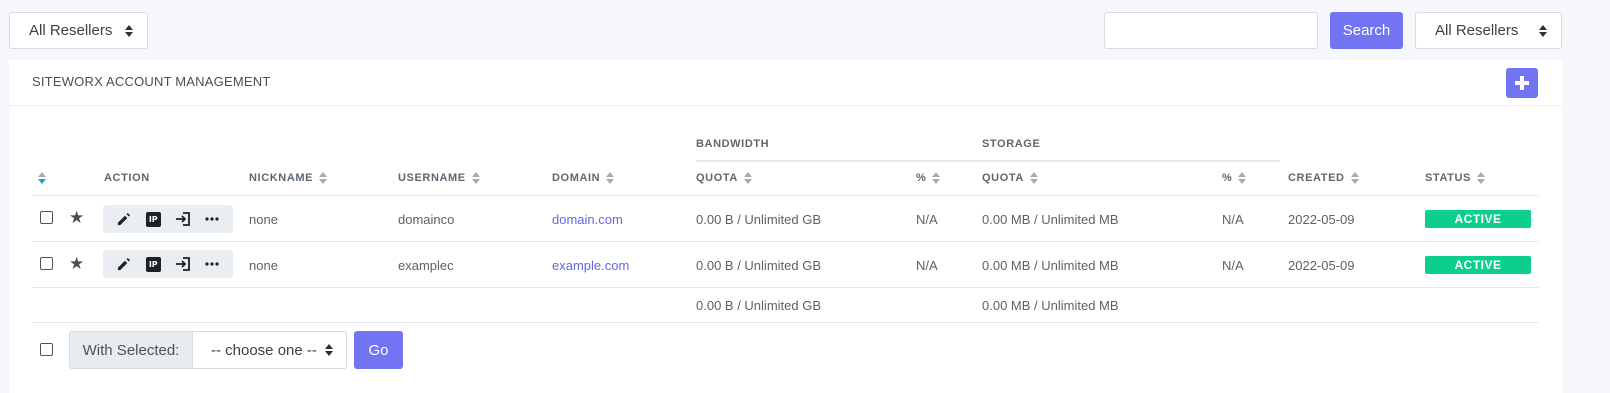 The image size is (1610, 393). What do you see at coordinates (1323, 178) in the screenshot?
I see `column-header-created: CREATED` at bounding box center [1323, 178].